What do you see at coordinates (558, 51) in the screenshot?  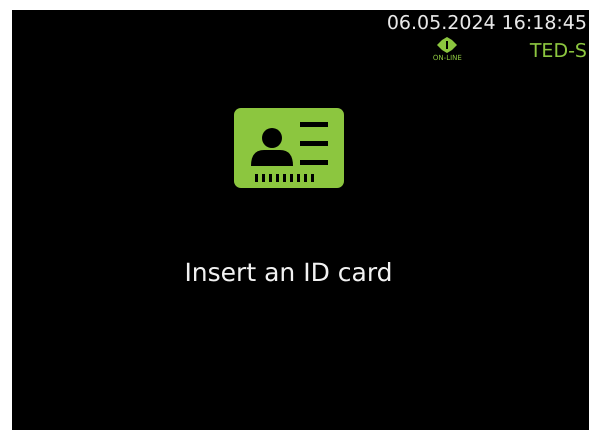 I see `device-name: TED-S` at bounding box center [558, 51].